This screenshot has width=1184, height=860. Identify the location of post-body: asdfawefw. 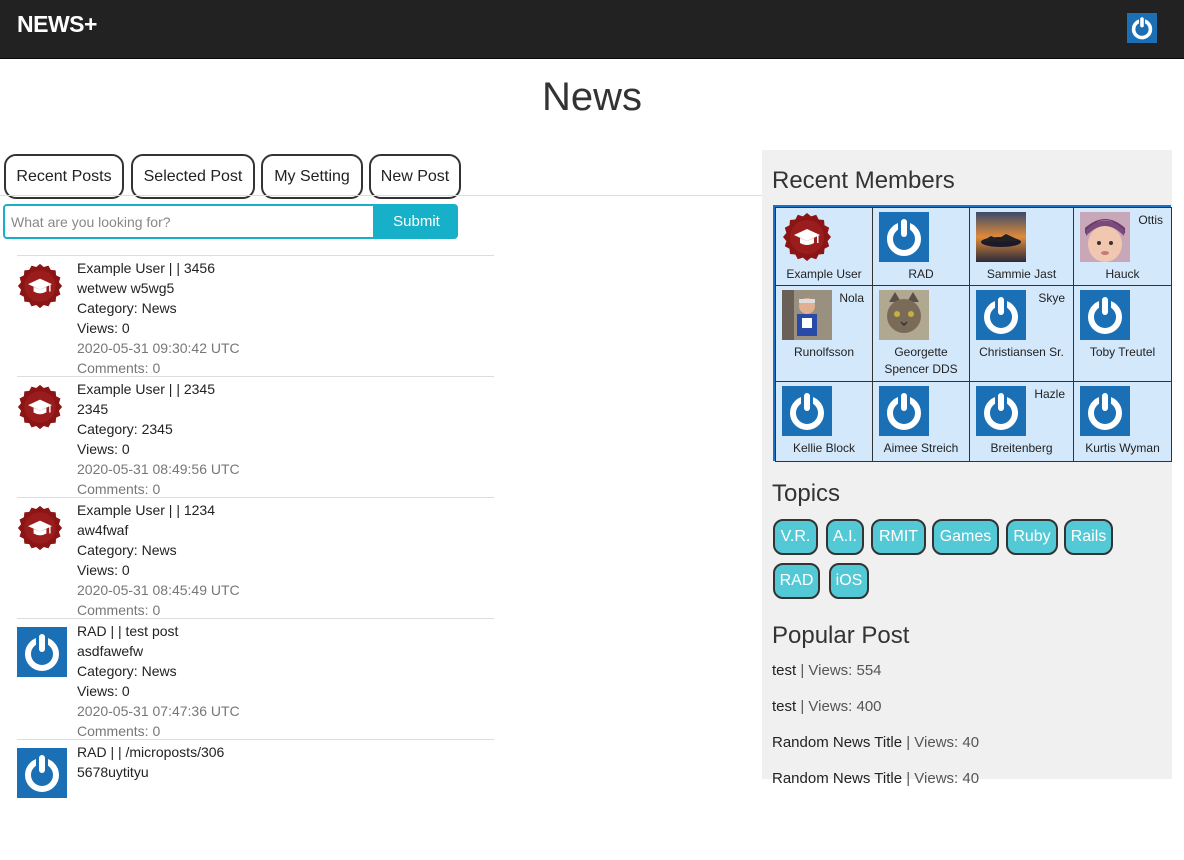
(110, 651).